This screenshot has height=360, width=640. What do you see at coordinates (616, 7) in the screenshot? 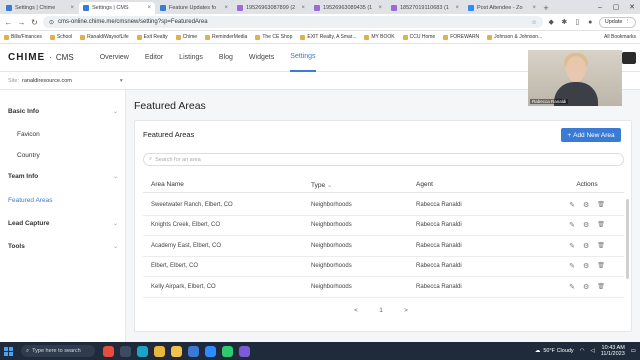
I see `maximize-icon: ▢` at bounding box center [616, 7].